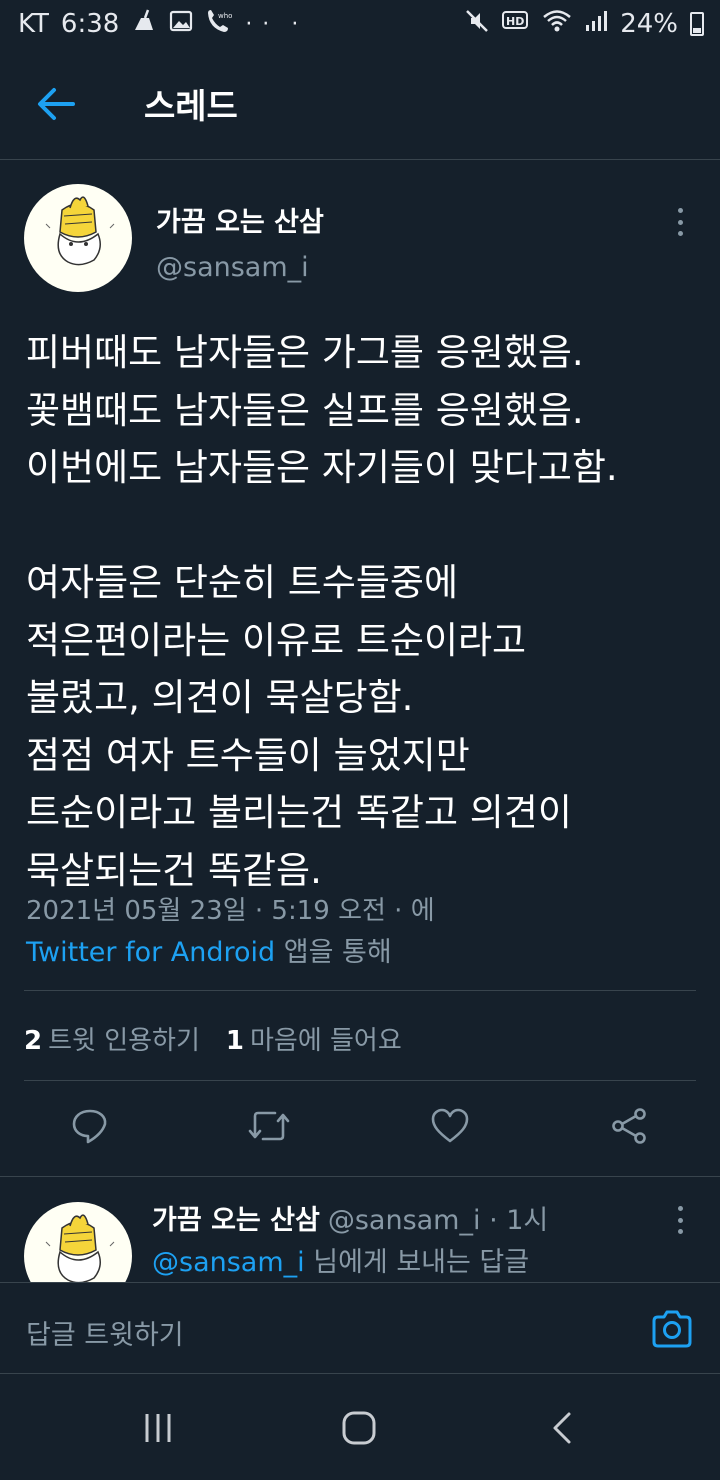  I want to click on quote-tweets-stat: 2 트윗 인용하기, so click(112, 1038).